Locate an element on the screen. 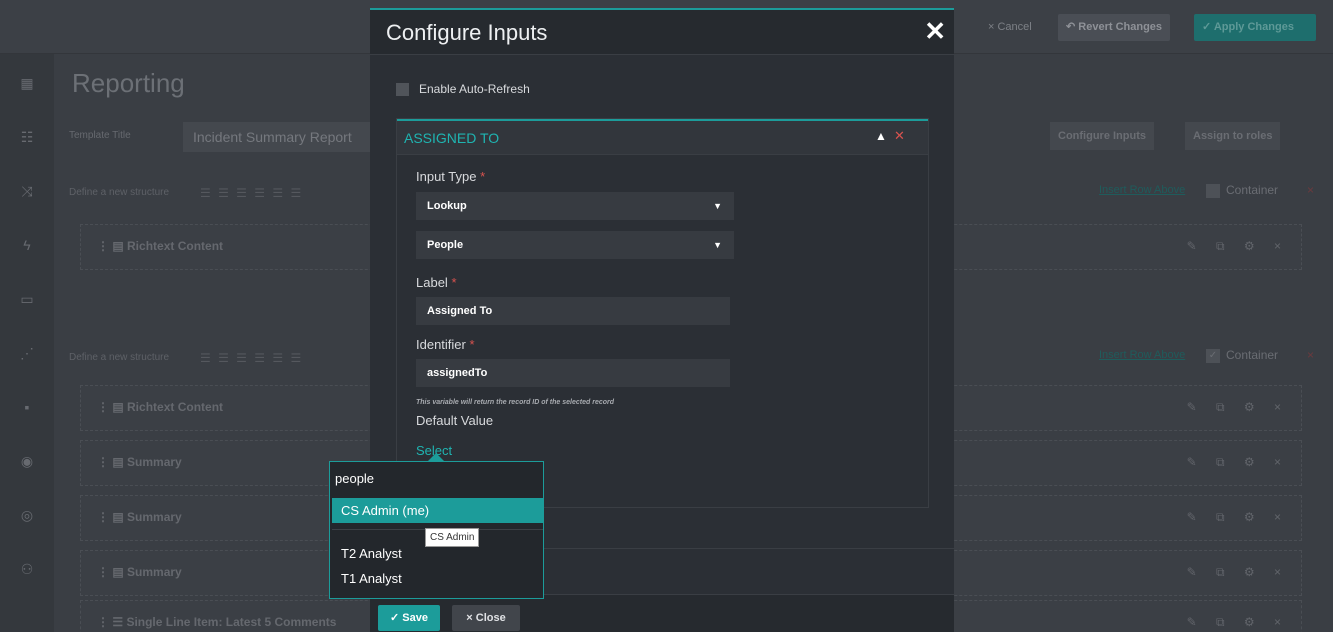 The width and height of the screenshot is (1333, 632). lookup-module-value: People is located at coordinates (445, 245).